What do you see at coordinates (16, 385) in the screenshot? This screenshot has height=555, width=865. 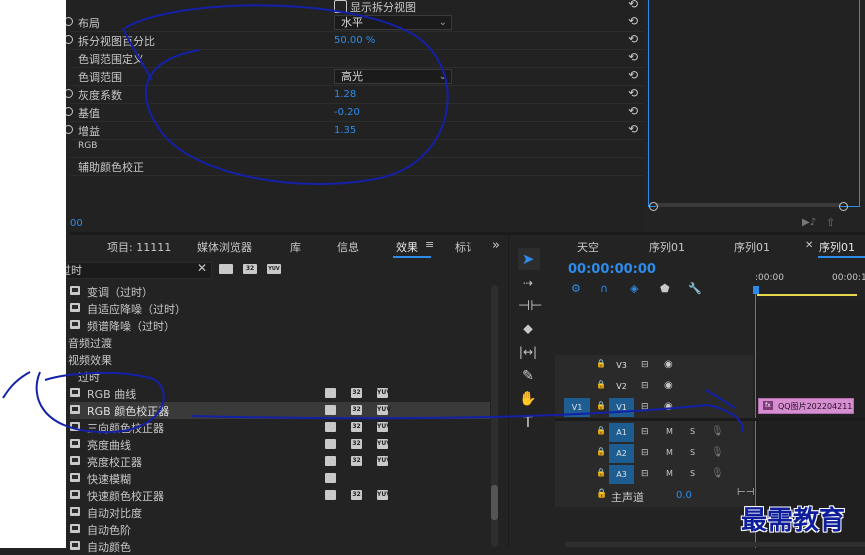 I see `annotation-left-hook` at bounding box center [16, 385].